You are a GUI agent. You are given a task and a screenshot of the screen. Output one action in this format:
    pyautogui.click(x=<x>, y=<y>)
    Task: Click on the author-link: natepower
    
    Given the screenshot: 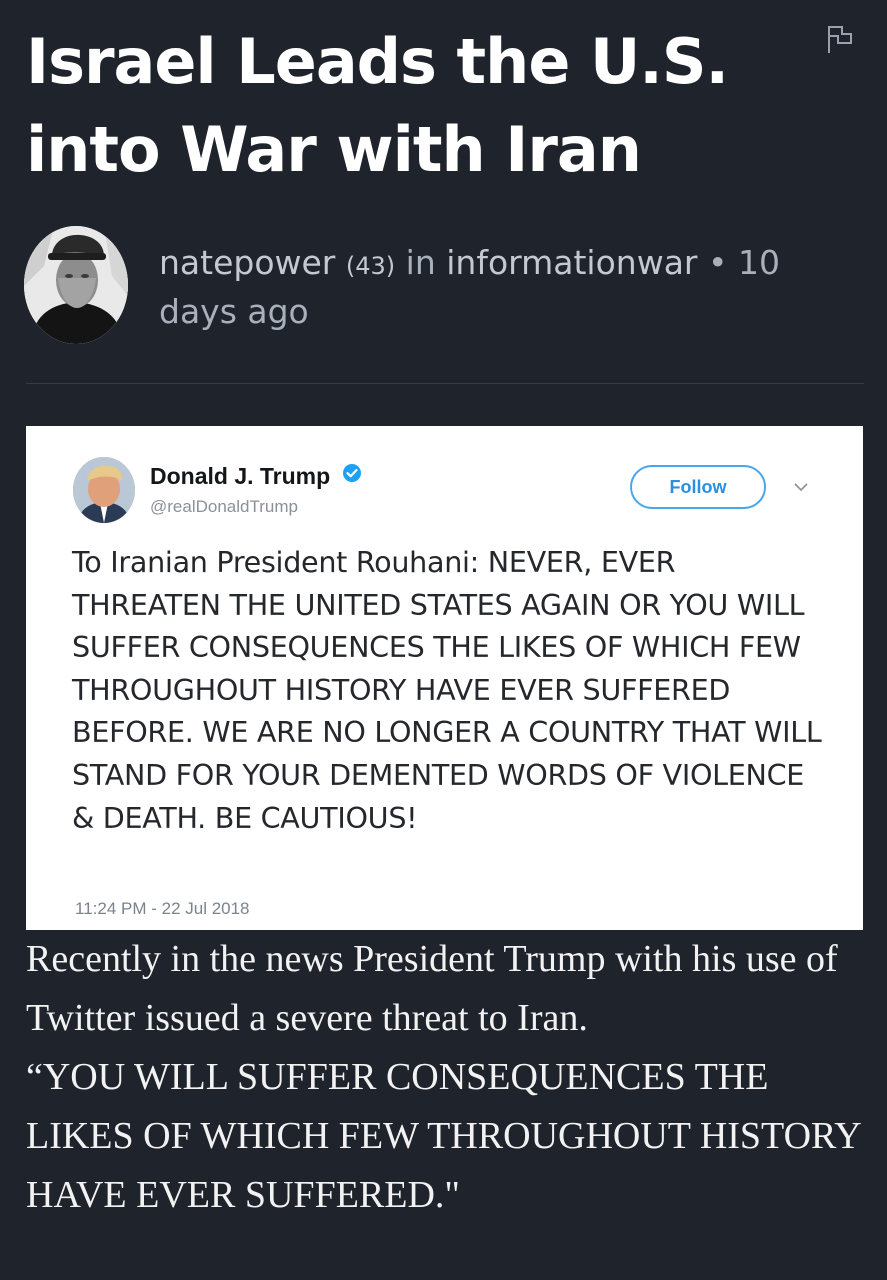 What is the action you would take?
    pyautogui.click(x=247, y=262)
    